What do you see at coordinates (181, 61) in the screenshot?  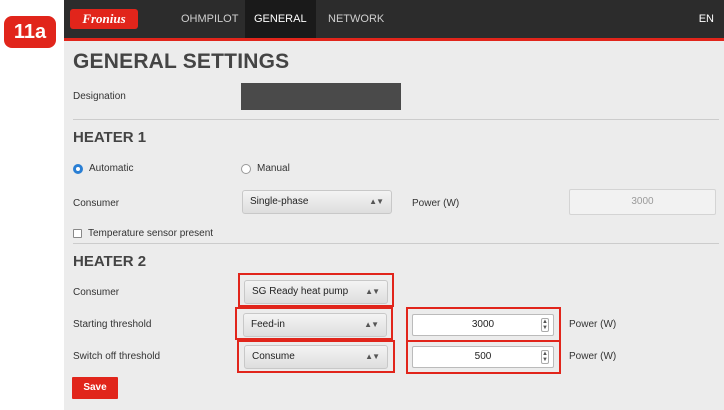 I see `page-title: GENERAL SETTINGS` at bounding box center [181, 61].